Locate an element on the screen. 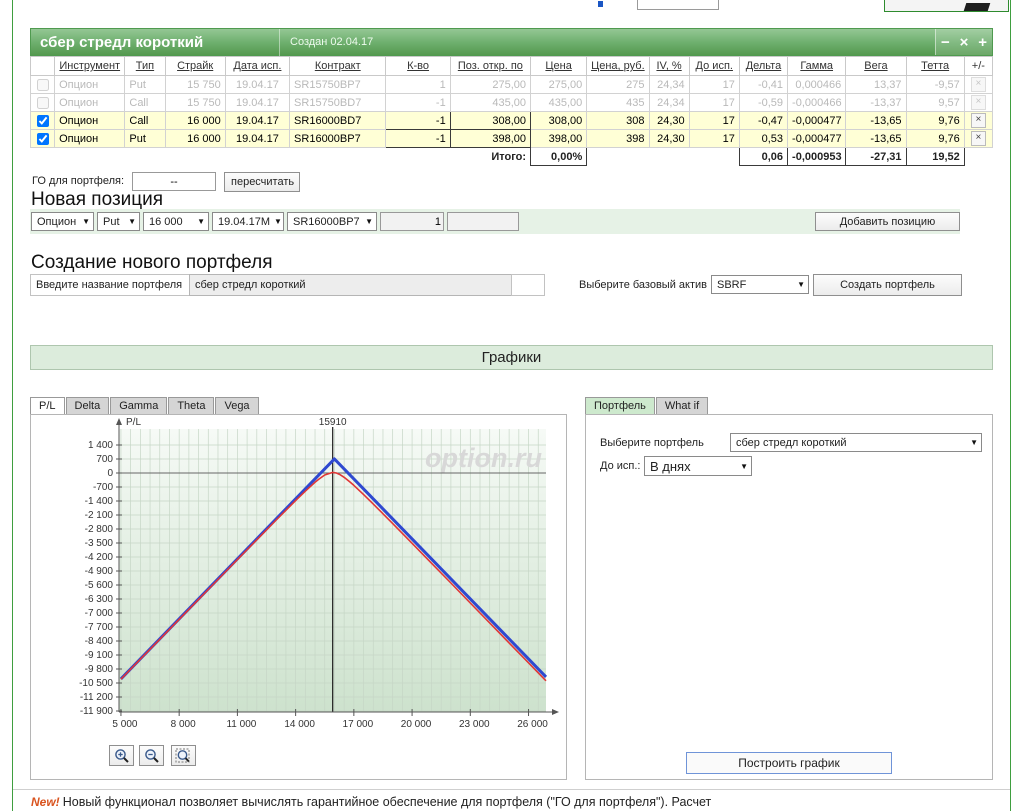 Image resolution: width=1014 pixels, height=811 pixels. portfolio-select: сбер стредл короткий ▼ is located at coordinates (856, 442).